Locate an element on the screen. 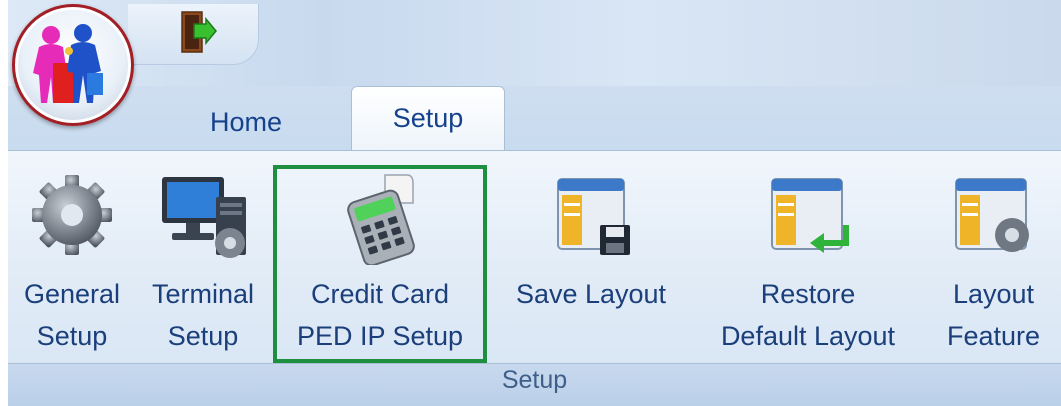 This screenshot has height=406, width=1061. layout-feature-icon is located at coordinates (992, 215).